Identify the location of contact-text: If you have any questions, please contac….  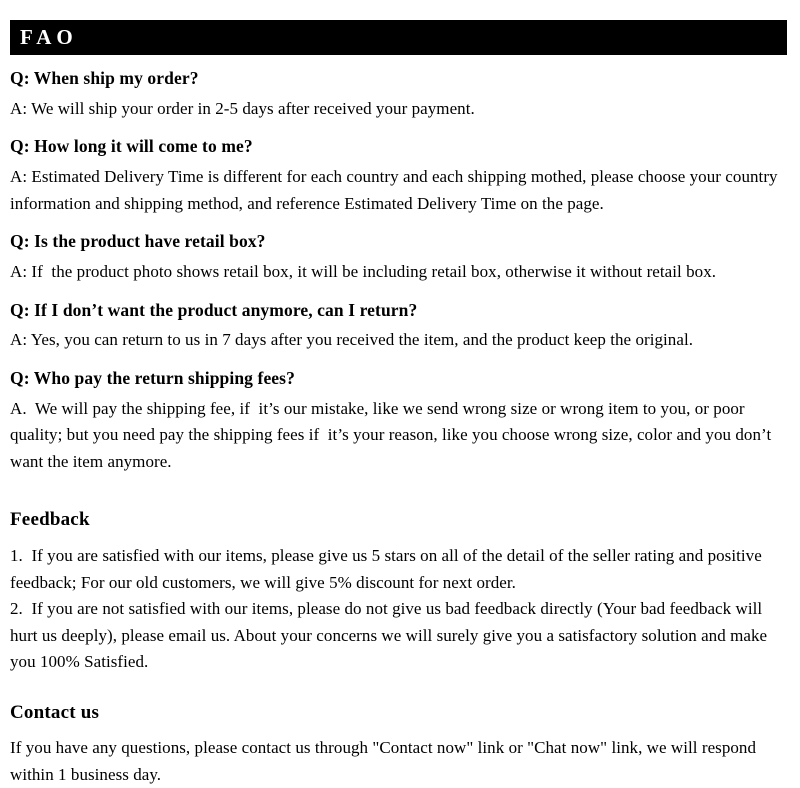
(385, 761).